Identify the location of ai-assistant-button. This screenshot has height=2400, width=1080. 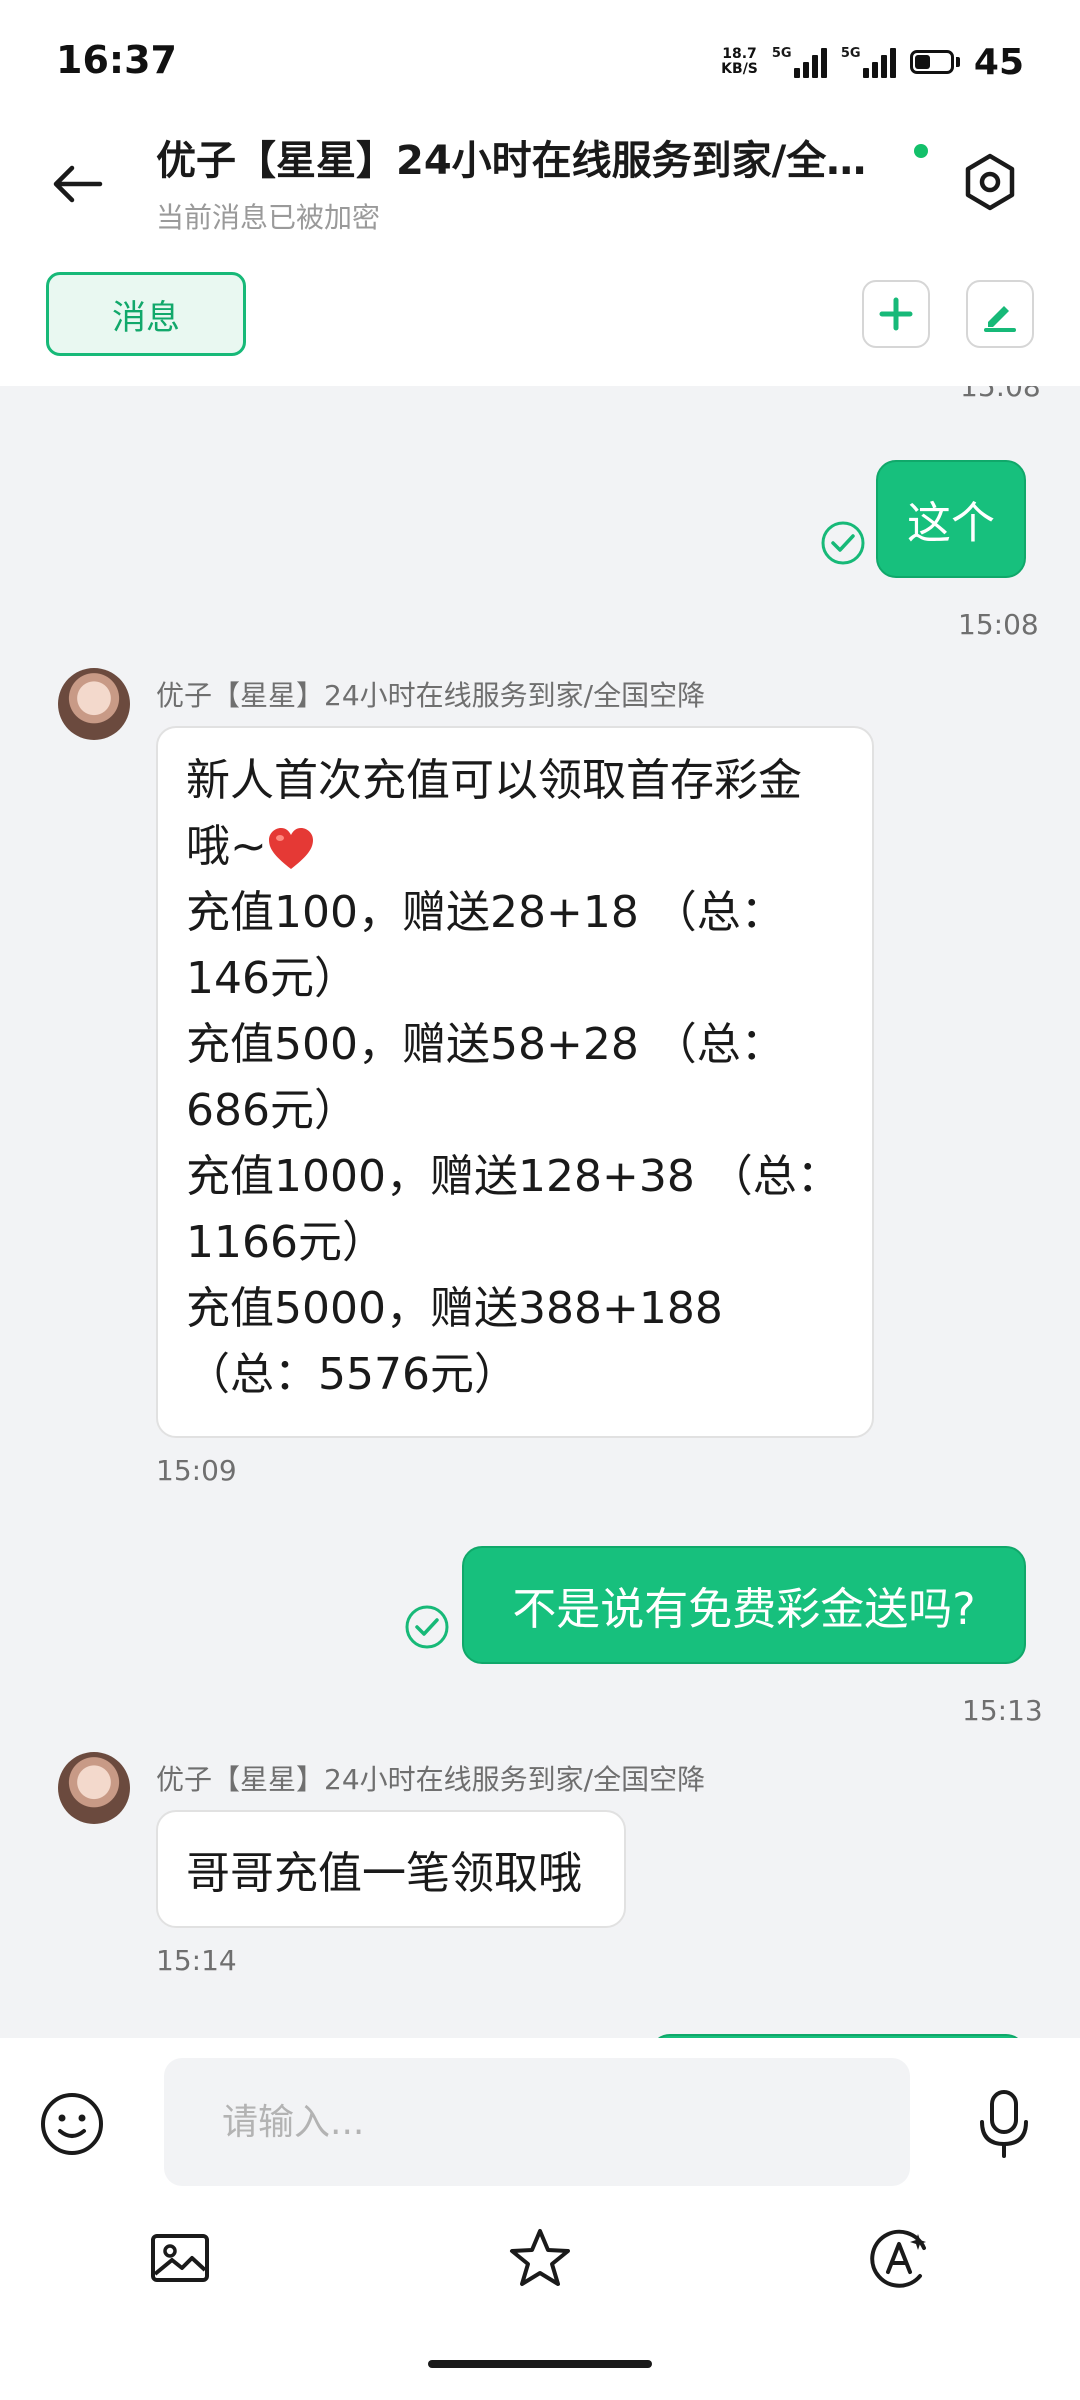
(900, 2258).